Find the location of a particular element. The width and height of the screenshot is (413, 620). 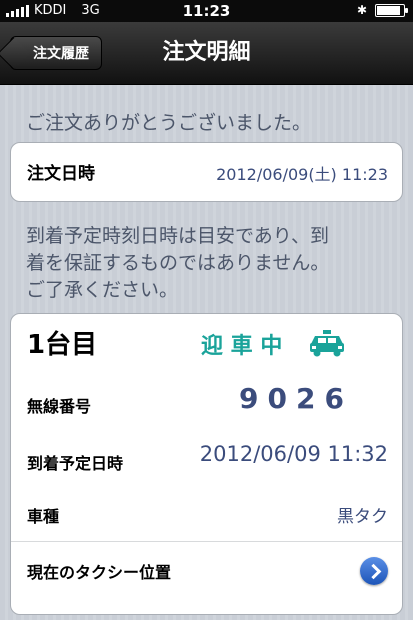

taxi-icon is located at coordinates (327, 343).